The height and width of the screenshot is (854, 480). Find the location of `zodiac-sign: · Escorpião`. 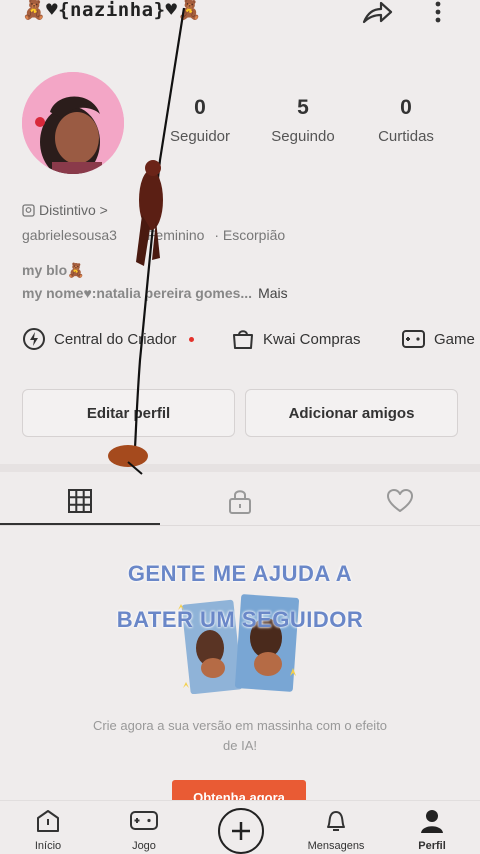

zodiac-sign: · Escorpião is located at coordinates (250, 235).